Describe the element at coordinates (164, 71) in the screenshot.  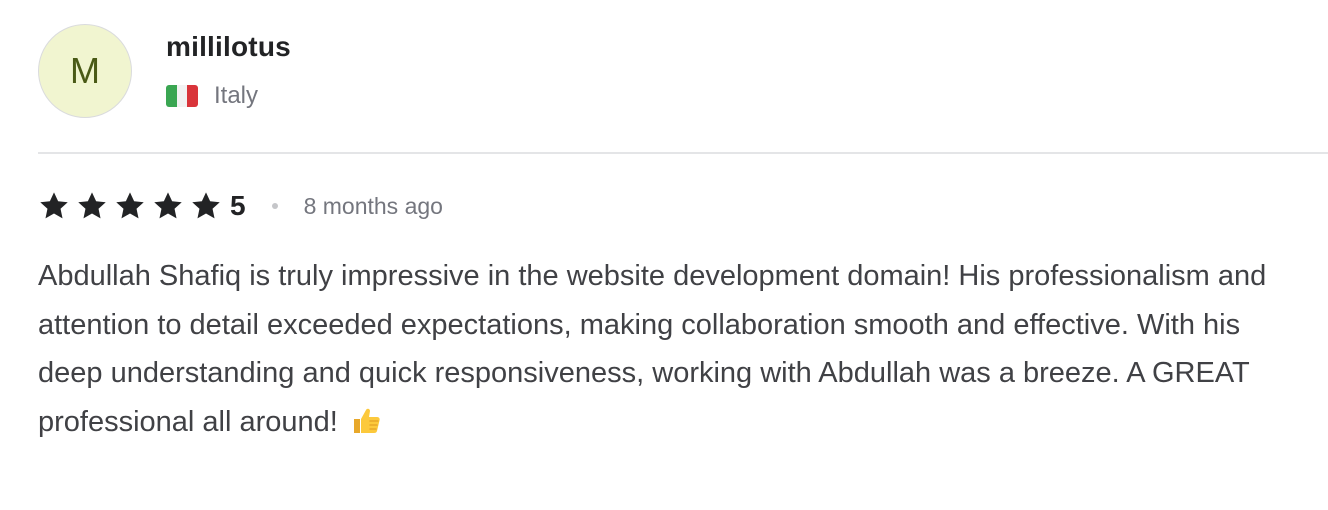
I see `reviewer-header: M millilotus Italy` at that location.